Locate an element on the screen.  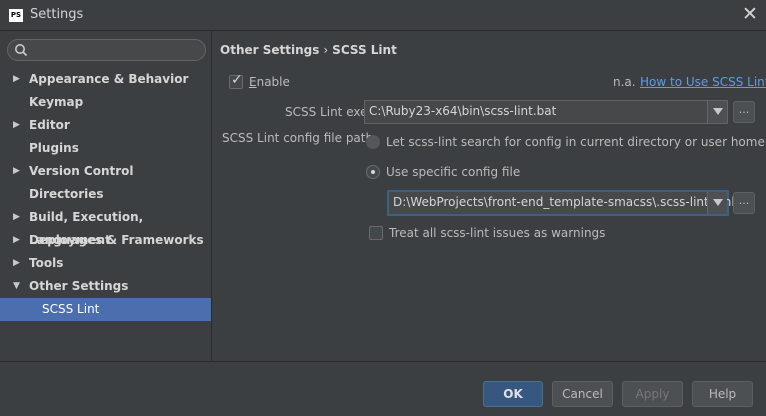
ok-button: OK is located at coordinates (513, 394).